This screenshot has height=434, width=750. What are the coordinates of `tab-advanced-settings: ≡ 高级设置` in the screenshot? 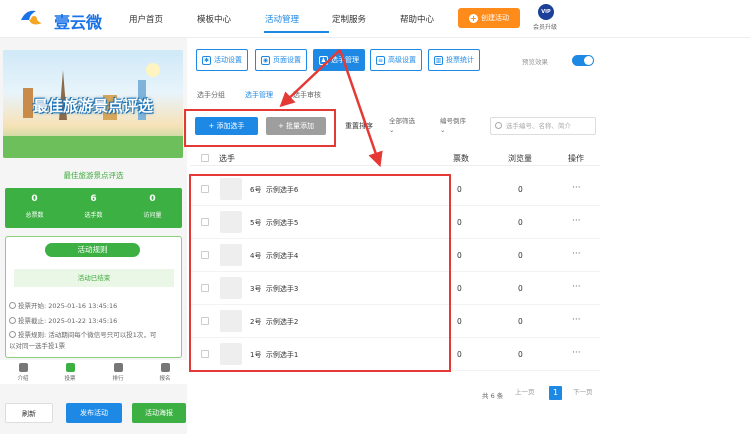 It's located at (396, 60).